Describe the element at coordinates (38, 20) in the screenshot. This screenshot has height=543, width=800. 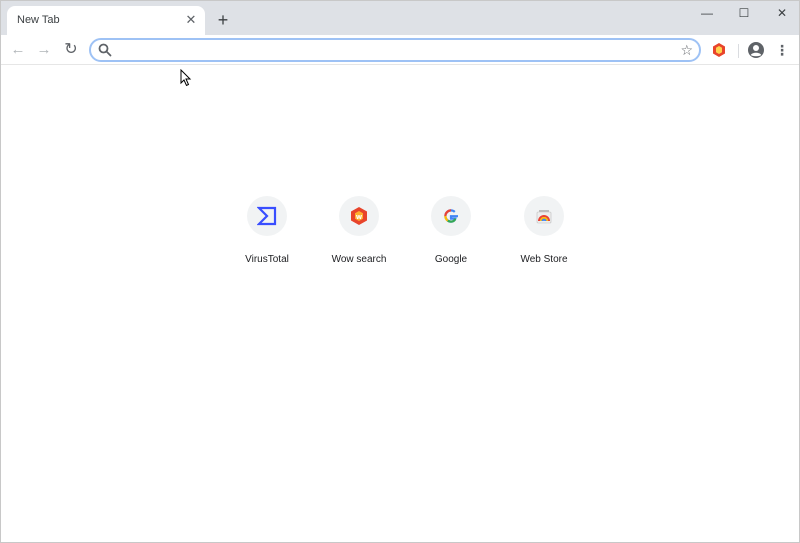
I see `tab-title: New Tab` at that location.